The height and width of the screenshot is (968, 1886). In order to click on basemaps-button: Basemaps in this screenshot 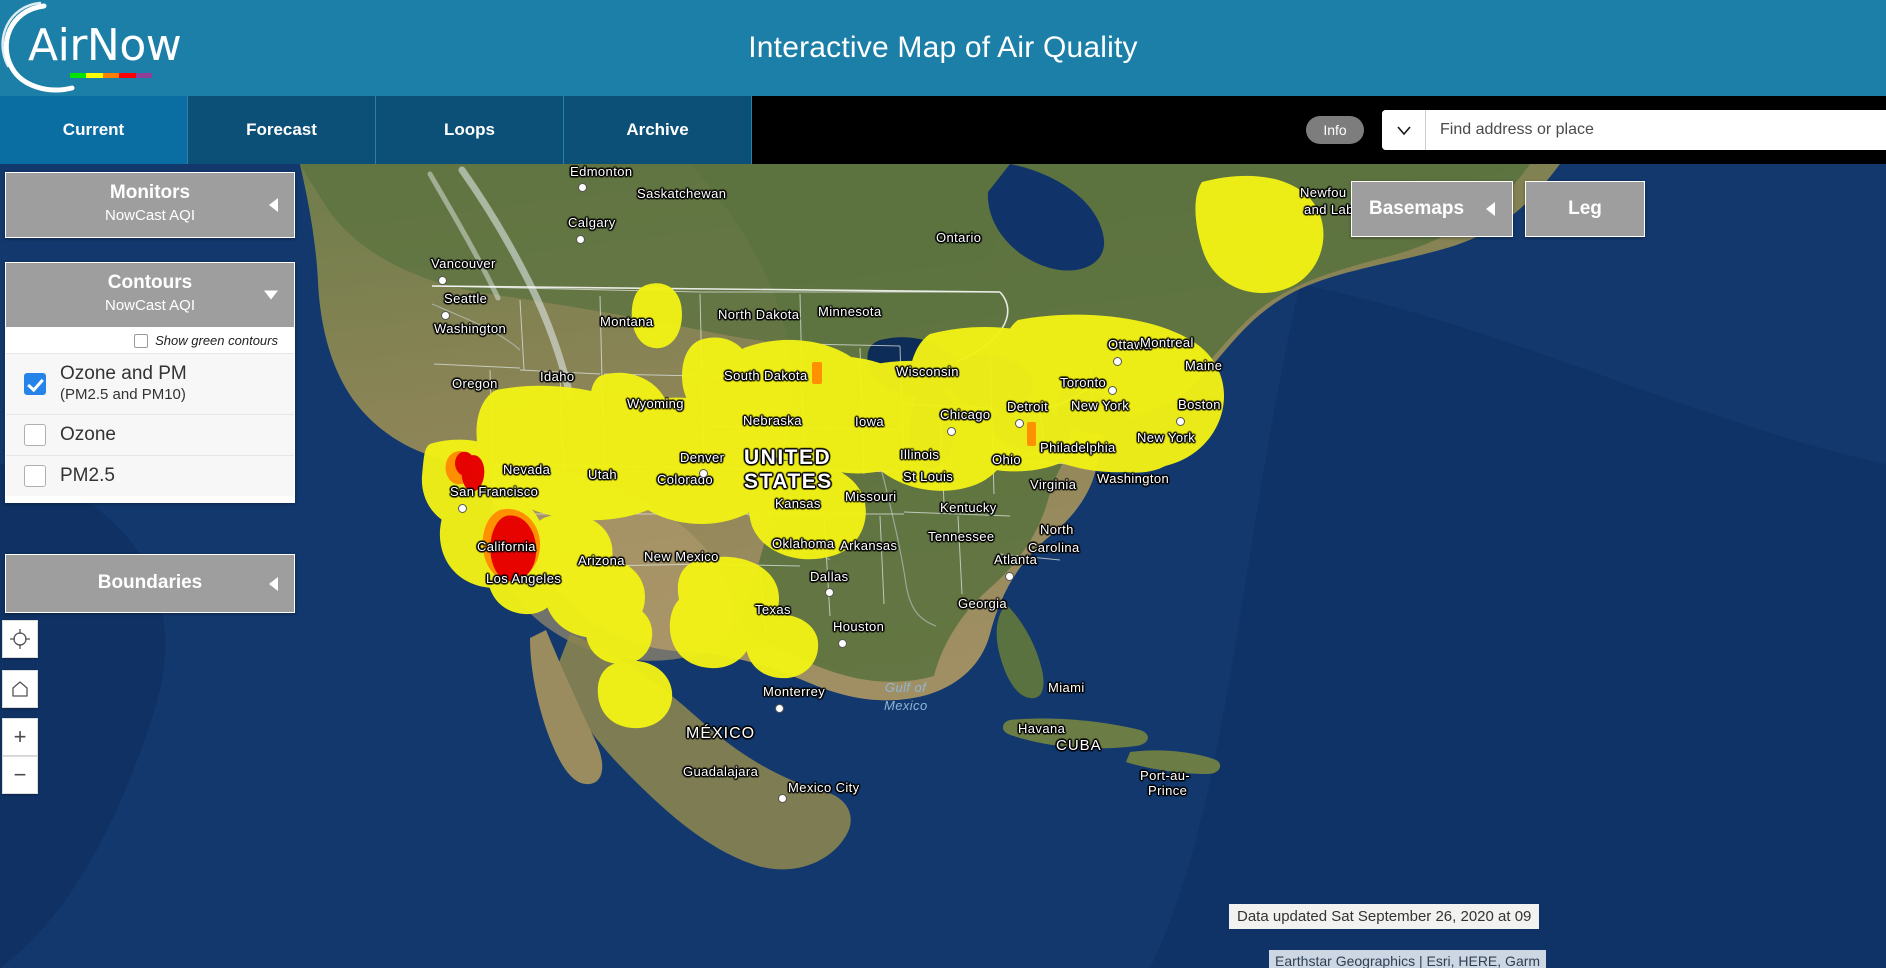, I will do `click(1432, 209)`.